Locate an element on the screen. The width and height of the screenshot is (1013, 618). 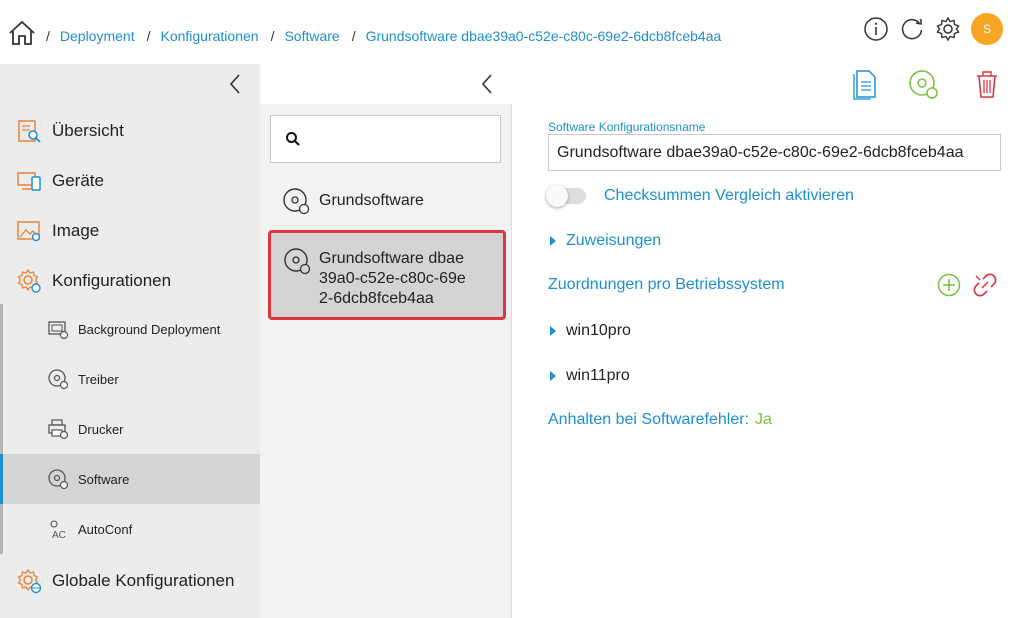
halt-on-error-value: Ja is located at coordinates (763, 419).